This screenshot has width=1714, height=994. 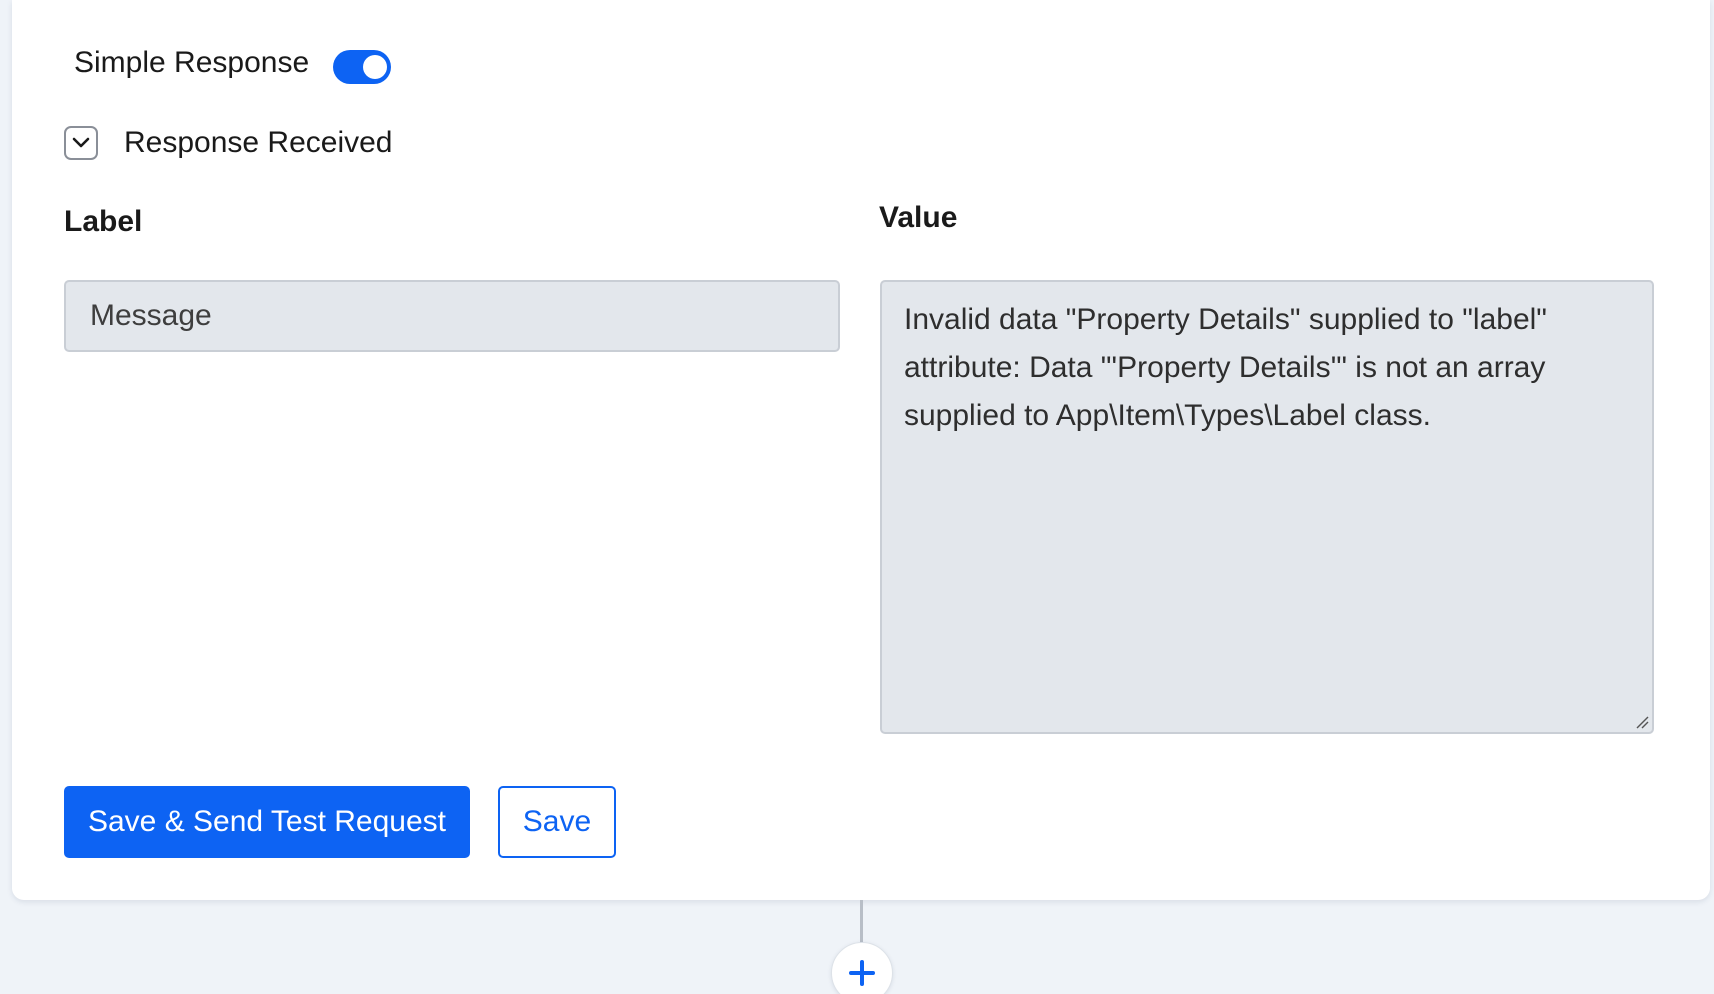 I want to click on simple-response-toggle, so click(x=362, y=67).